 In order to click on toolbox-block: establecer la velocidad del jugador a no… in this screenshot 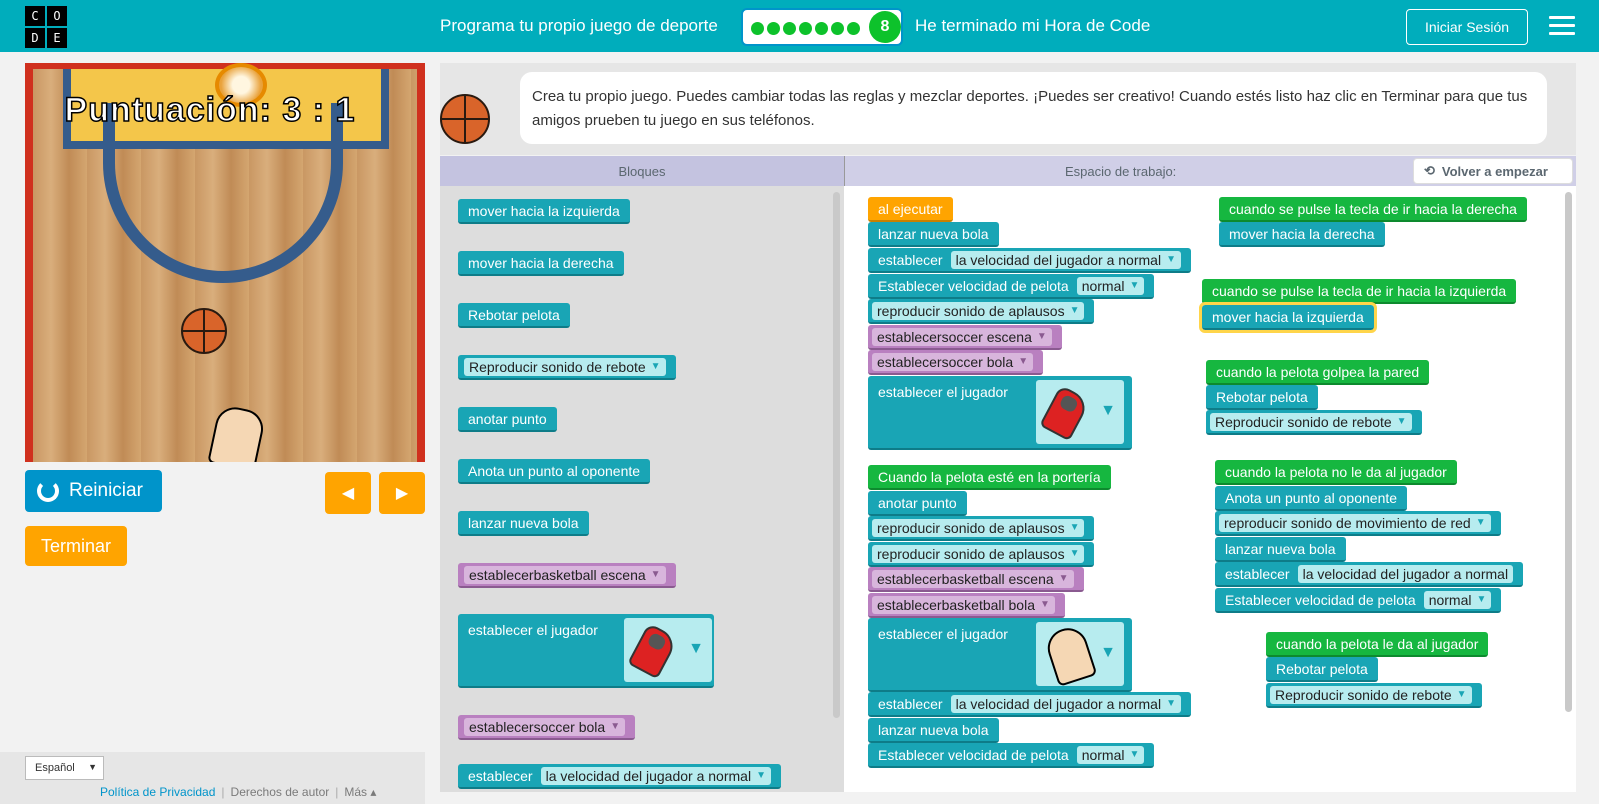, I will do `click(619, 776)`.